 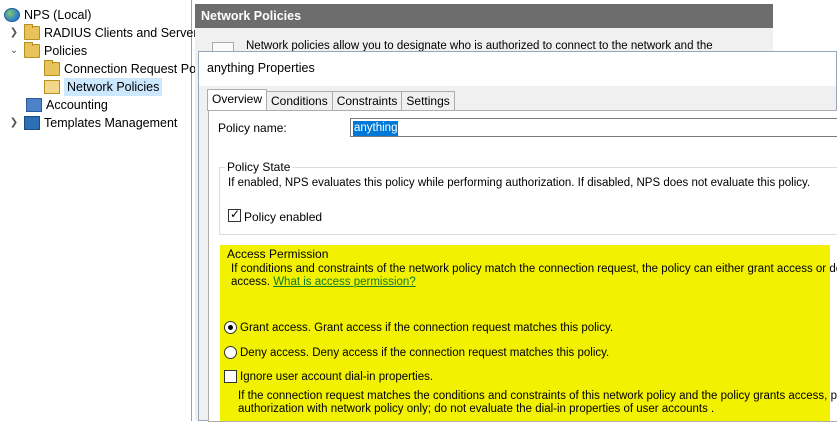 I want to click on tree-item-label: Accounting, so click(x=77, y=105).